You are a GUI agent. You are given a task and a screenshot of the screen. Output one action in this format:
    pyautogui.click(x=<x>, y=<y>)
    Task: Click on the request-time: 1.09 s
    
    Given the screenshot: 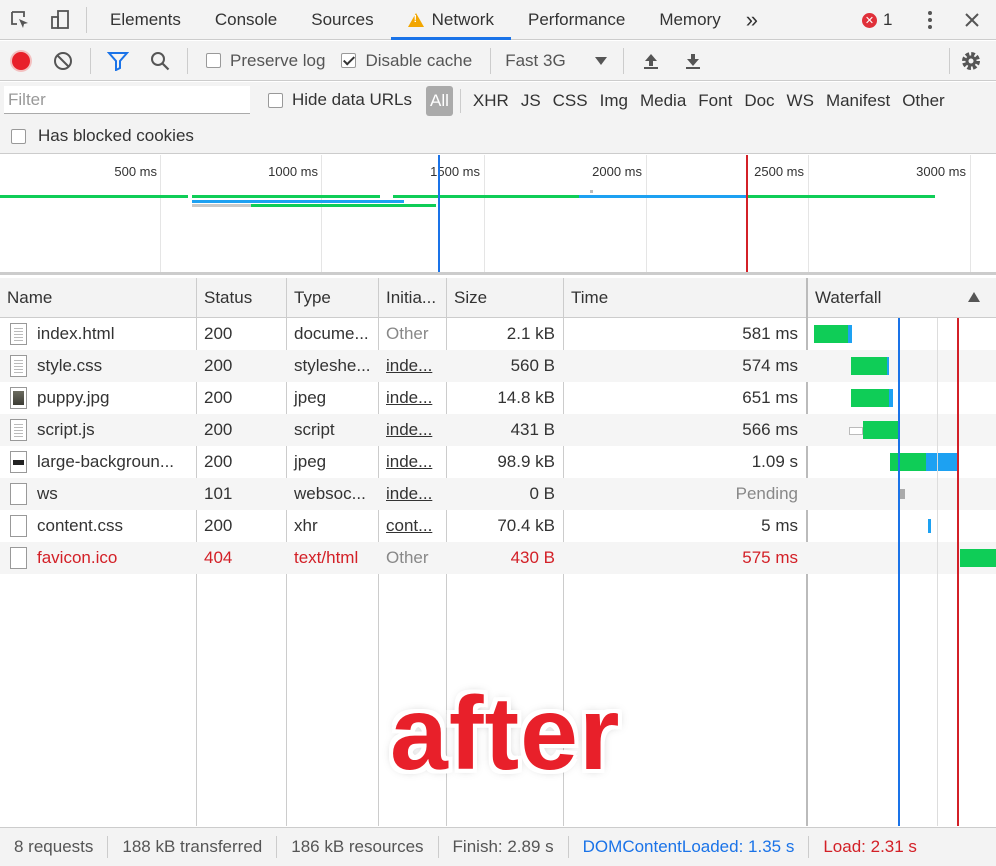 What is the action you would take?
    pyautogui.click(x=774, y=461)
    